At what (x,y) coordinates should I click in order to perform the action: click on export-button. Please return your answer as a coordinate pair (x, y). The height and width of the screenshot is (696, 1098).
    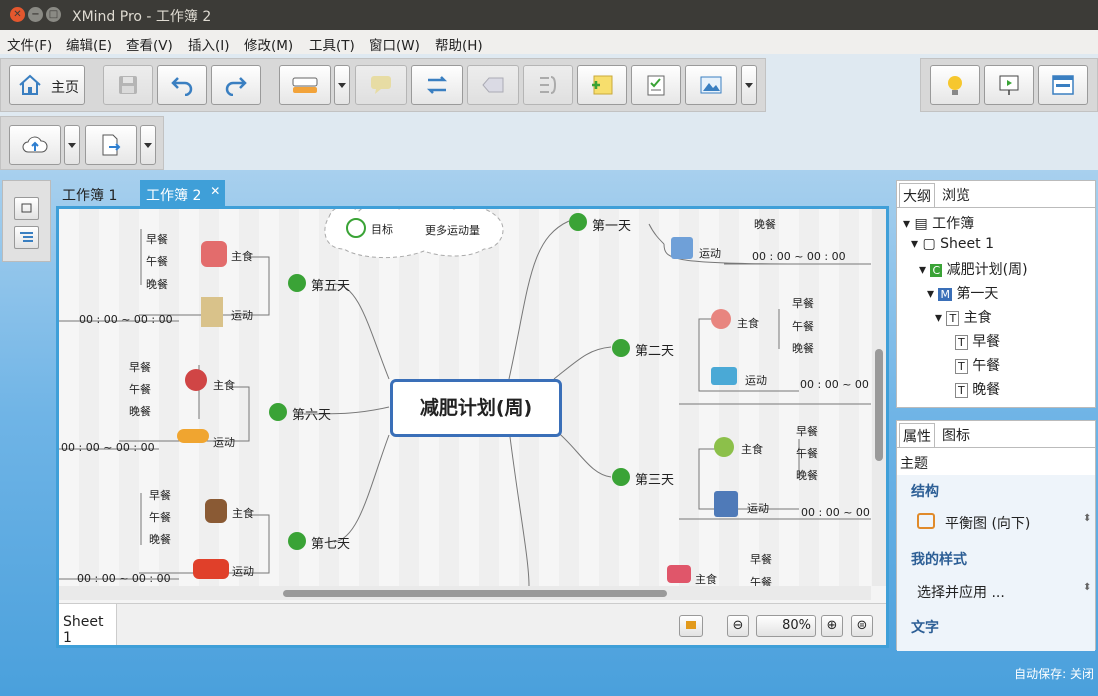
    Looking at the image, I should click on (111, 145).